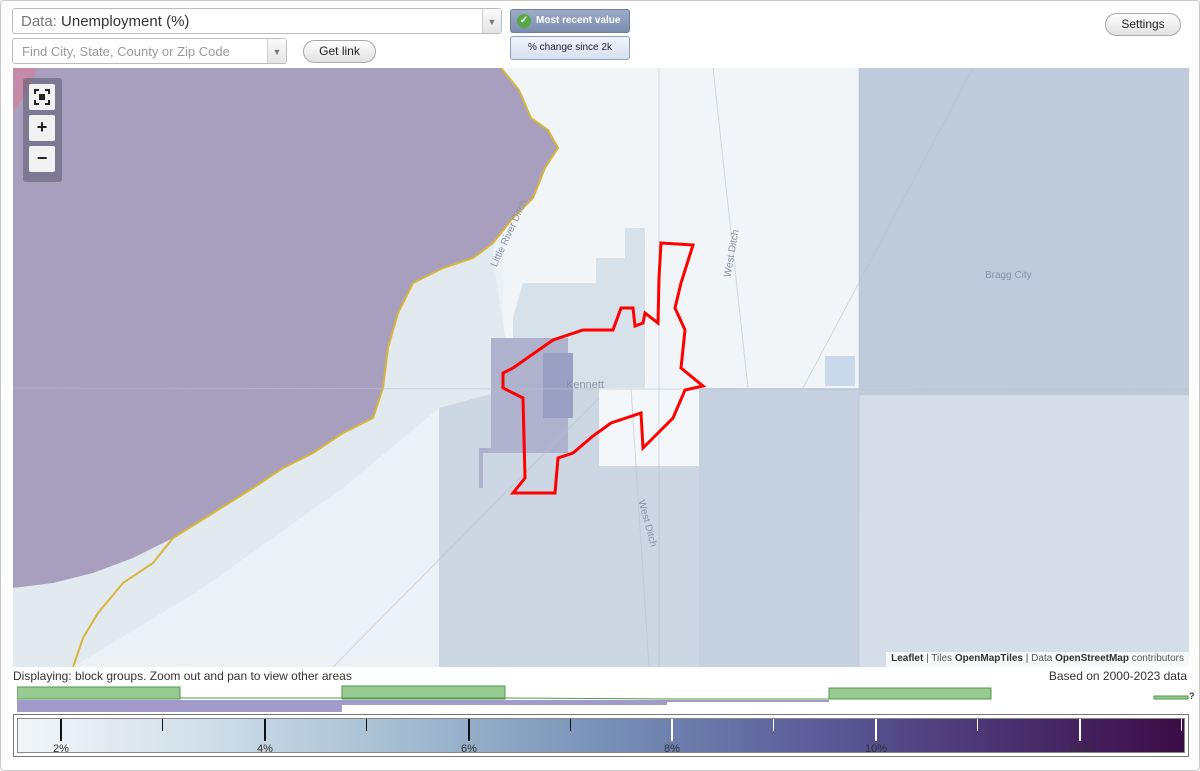 This screenshot has height=771, width=1200. What do you see at coordinates (585, 385) in the screenshot?
I see `place-label-kennett: Kennett` at bounding box center [585, 385].